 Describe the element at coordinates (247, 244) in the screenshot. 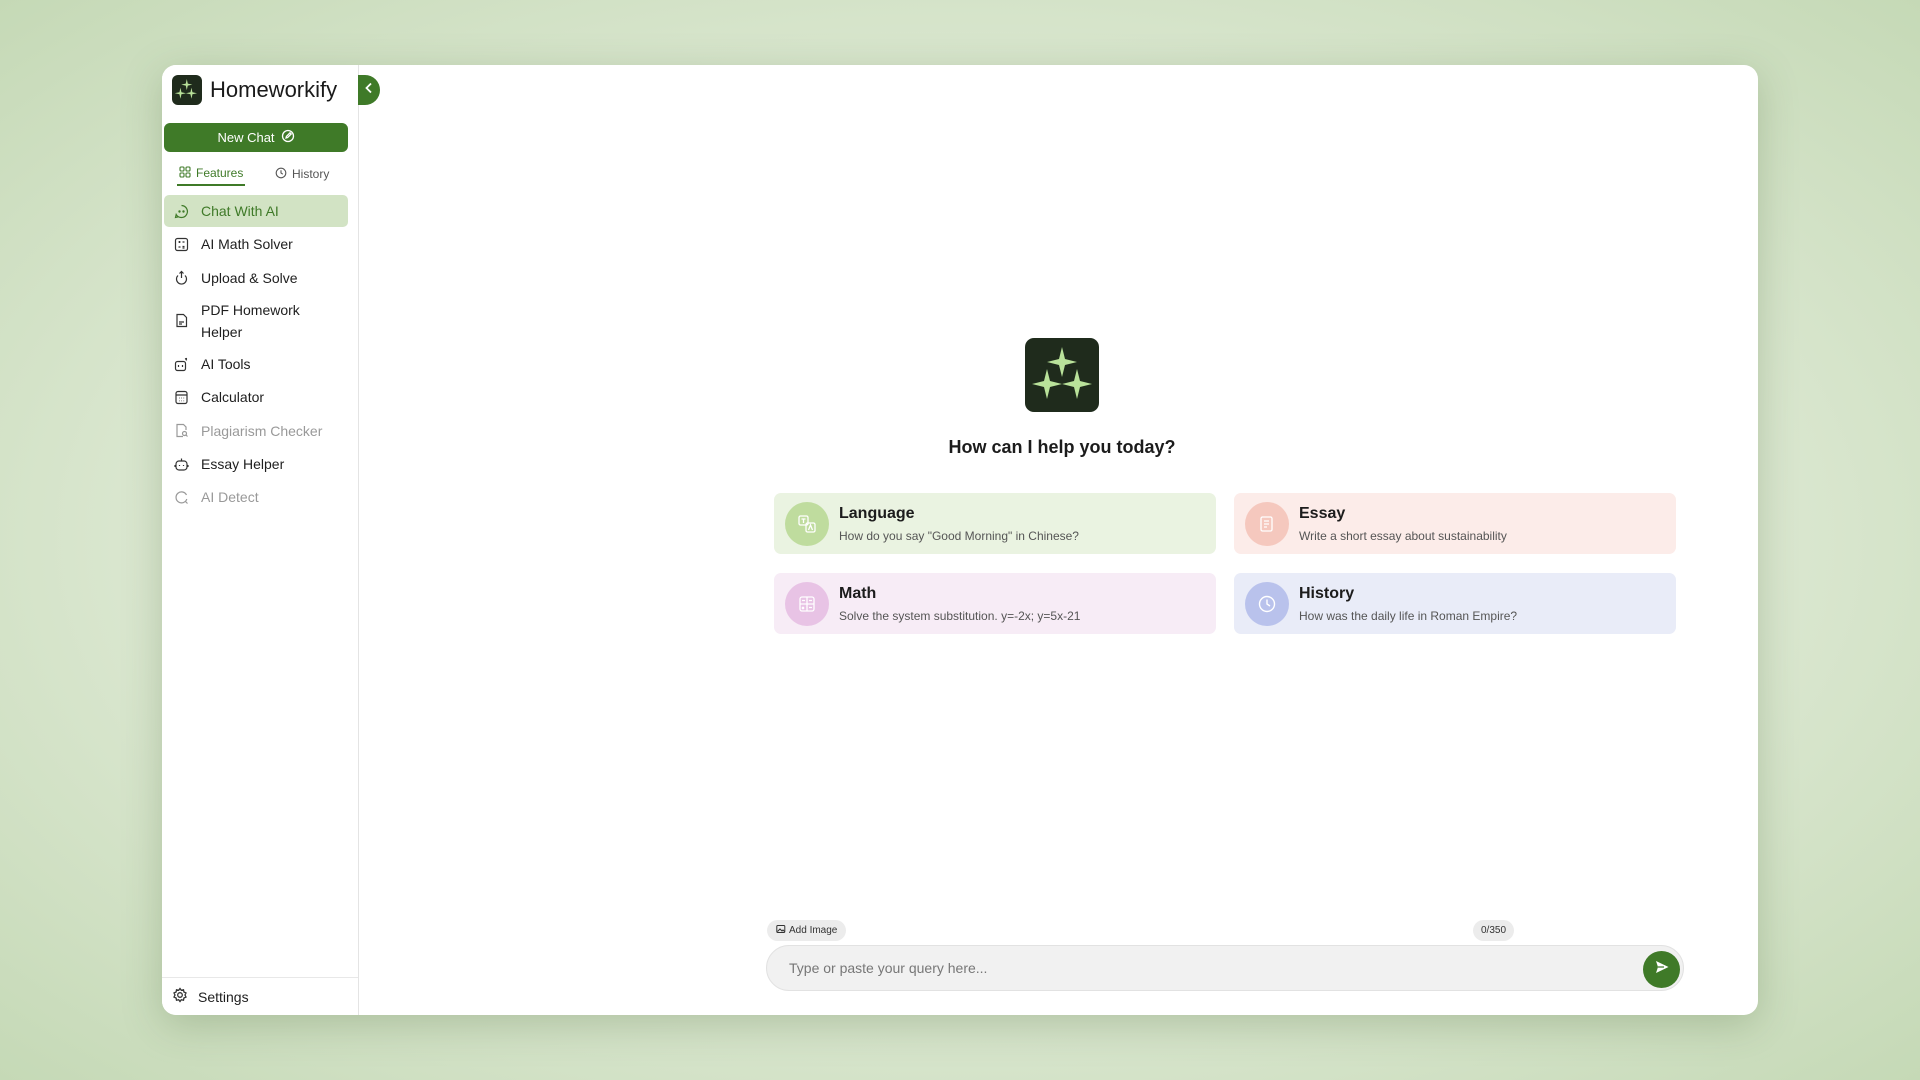

I see `sidebar-item-label: AI Math Solver` at that location.